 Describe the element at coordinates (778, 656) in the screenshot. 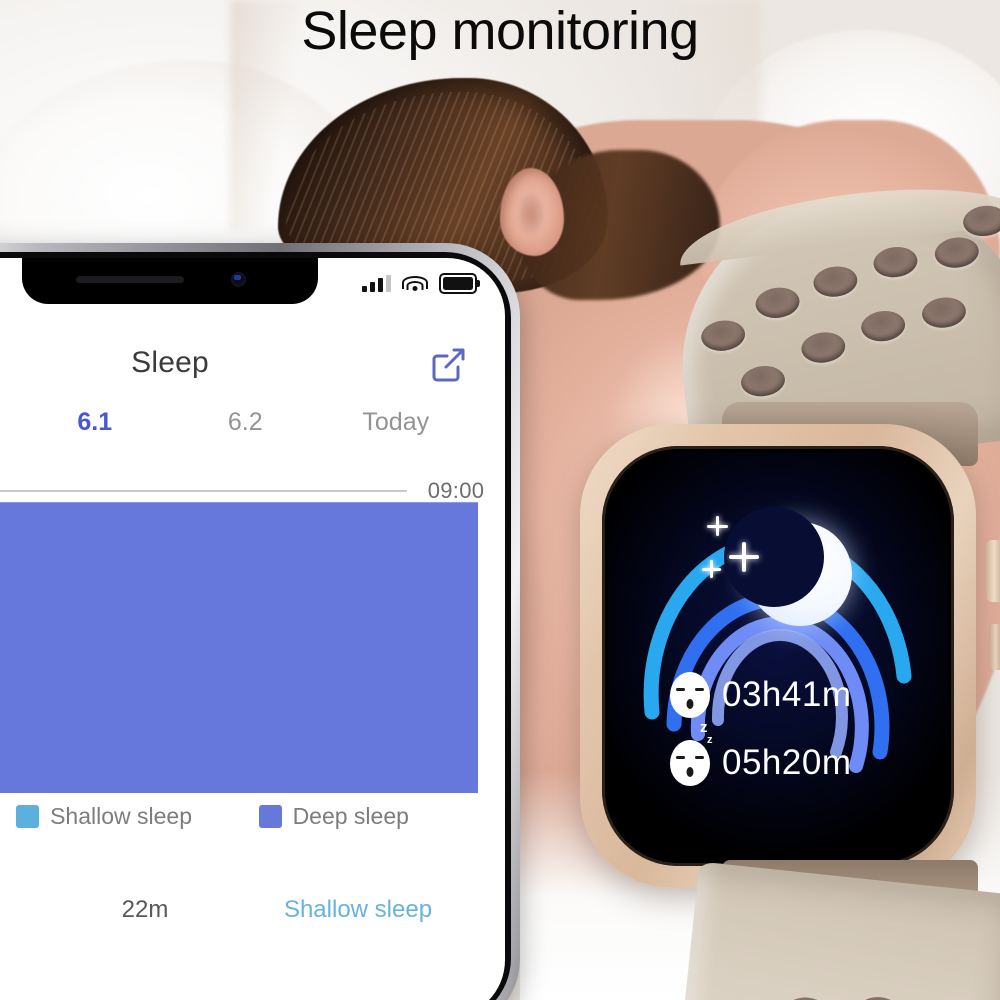

I see `watch-face-sleep: 03h41m zz 05h20m` at that location.